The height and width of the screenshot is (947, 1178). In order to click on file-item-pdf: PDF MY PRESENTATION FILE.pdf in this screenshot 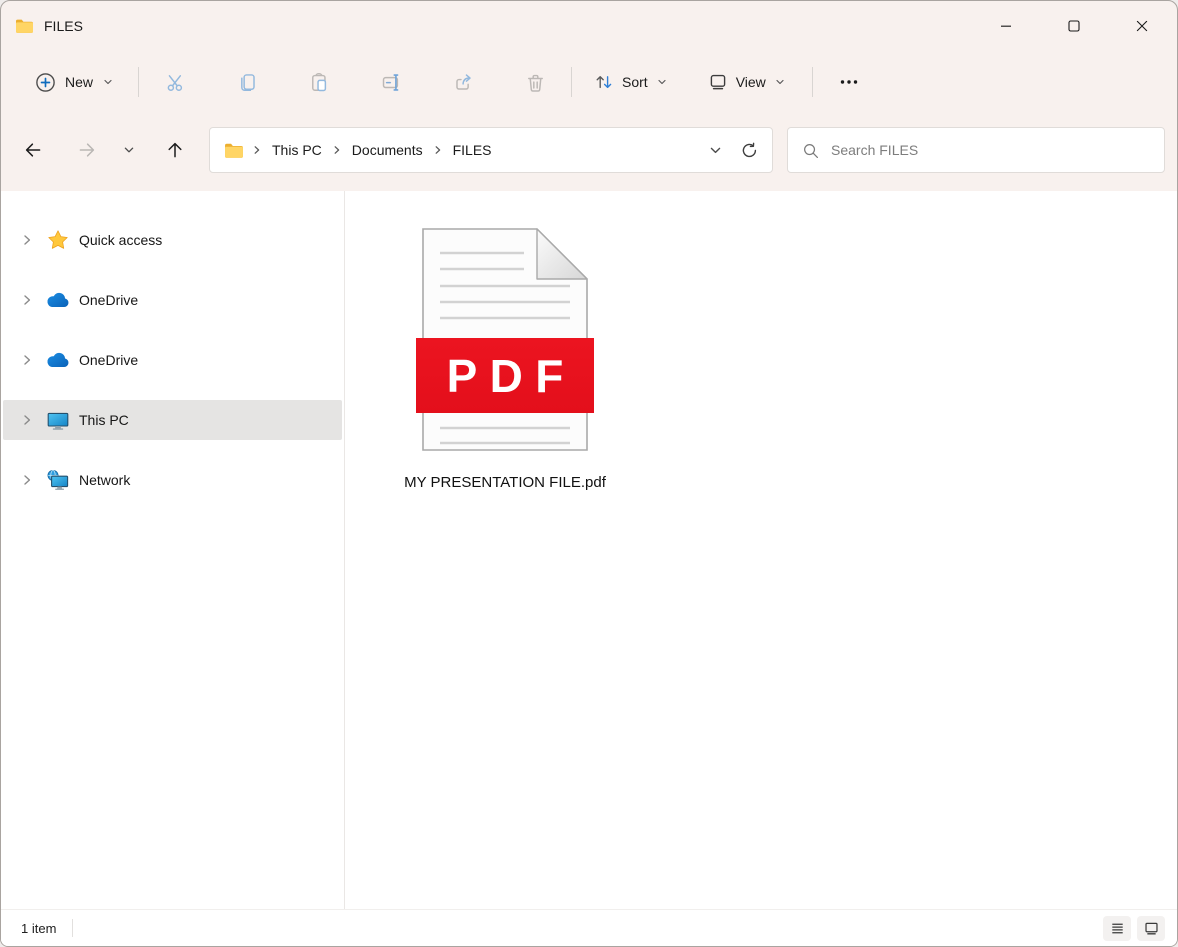, I will do `click(505, 359)`.